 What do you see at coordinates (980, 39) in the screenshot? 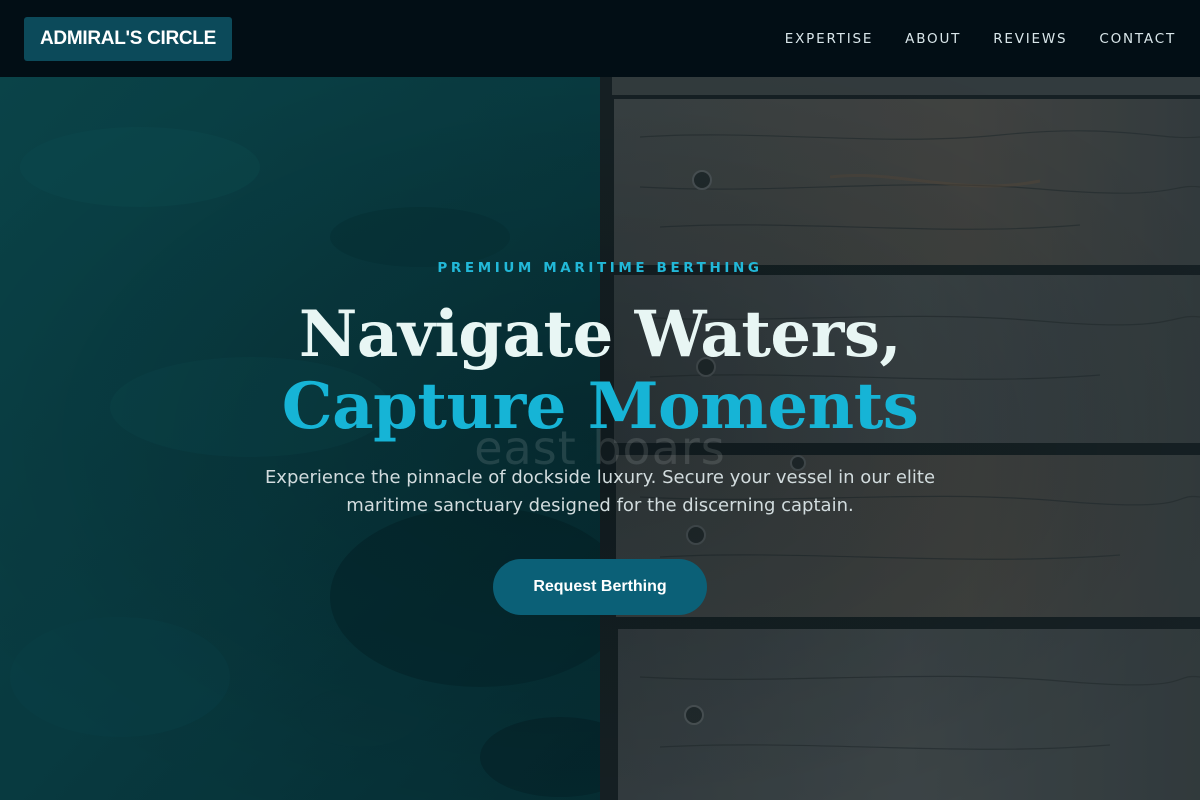
I see `main-nav: EXPERTISE ABOUT REVIEWS CONTACT` at bounding box center [980, 39].